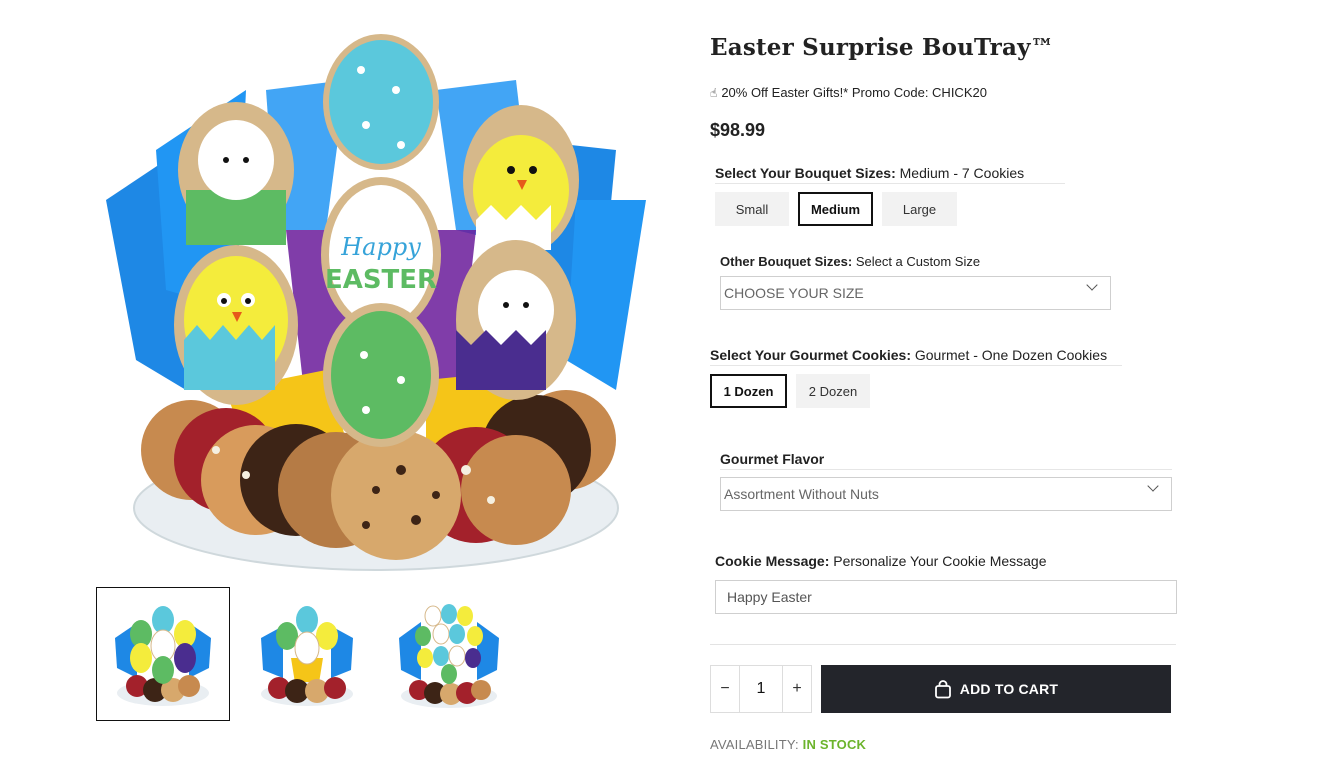 This screenshot has width=1318, height=758. I want to click on flavor-select: Assortment Without Nuts, so click(946, 494).